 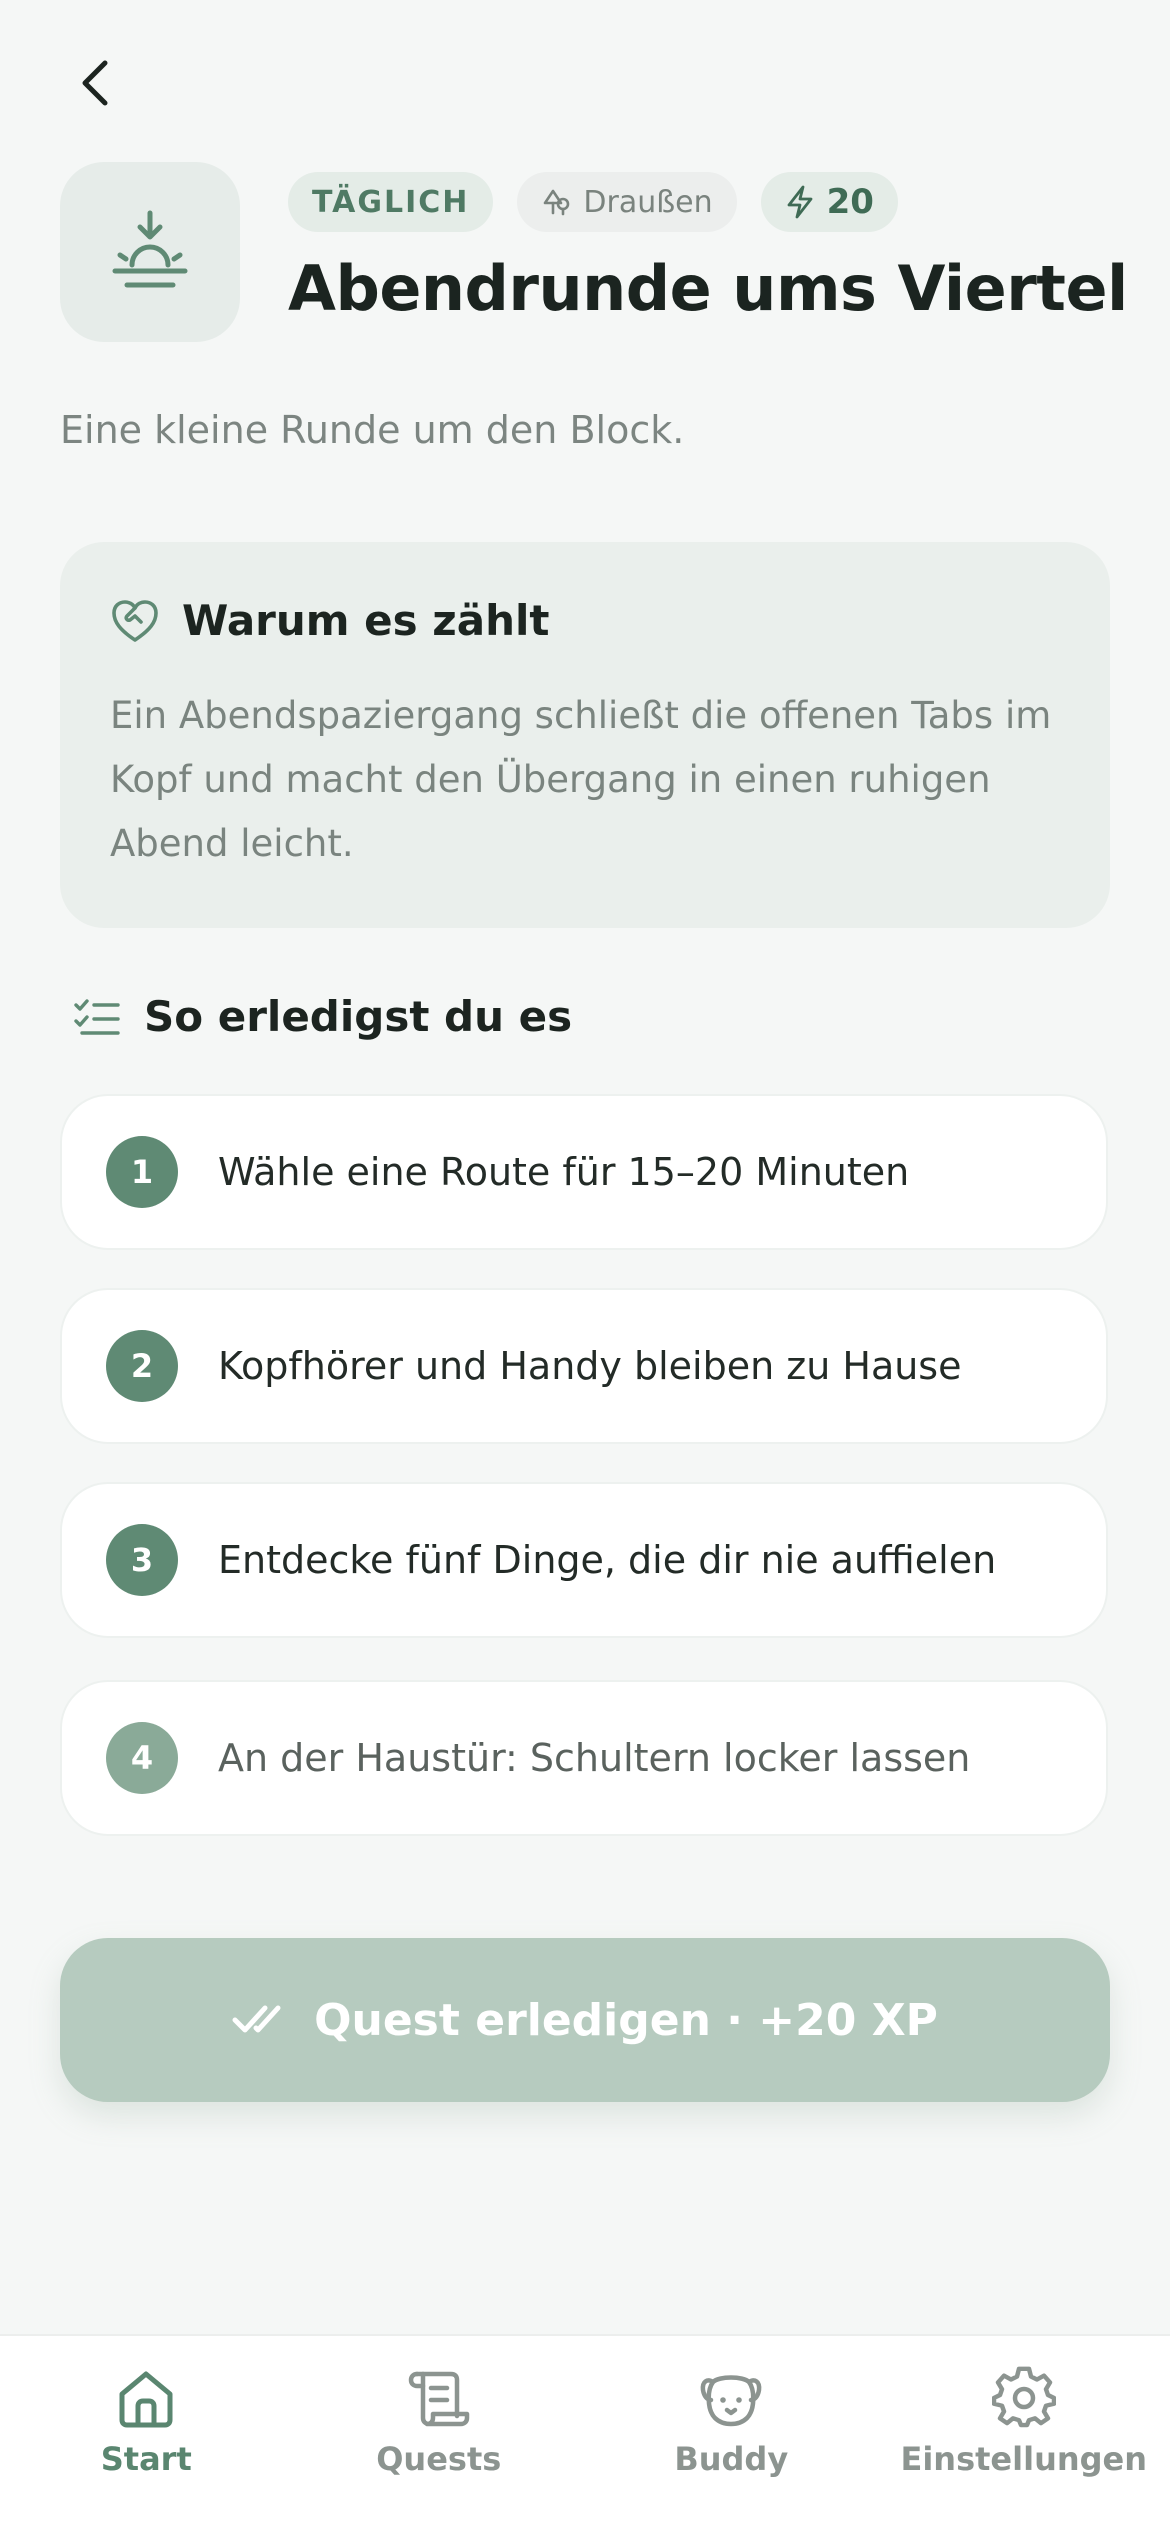 I want to click on quest-badges: TÄGLICH Draußen 20, so click(x=593, y=202).